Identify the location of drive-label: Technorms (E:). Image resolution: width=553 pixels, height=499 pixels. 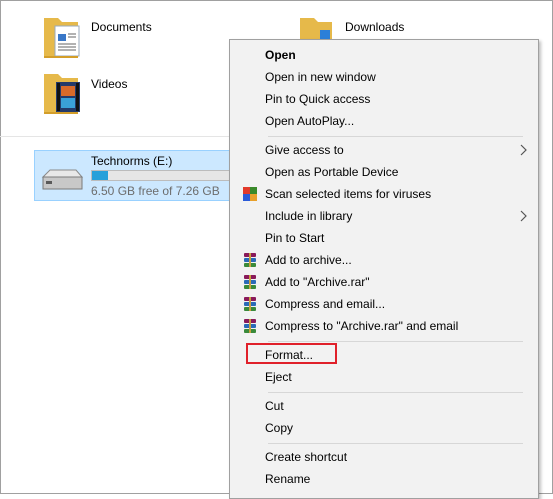
(132, 161).